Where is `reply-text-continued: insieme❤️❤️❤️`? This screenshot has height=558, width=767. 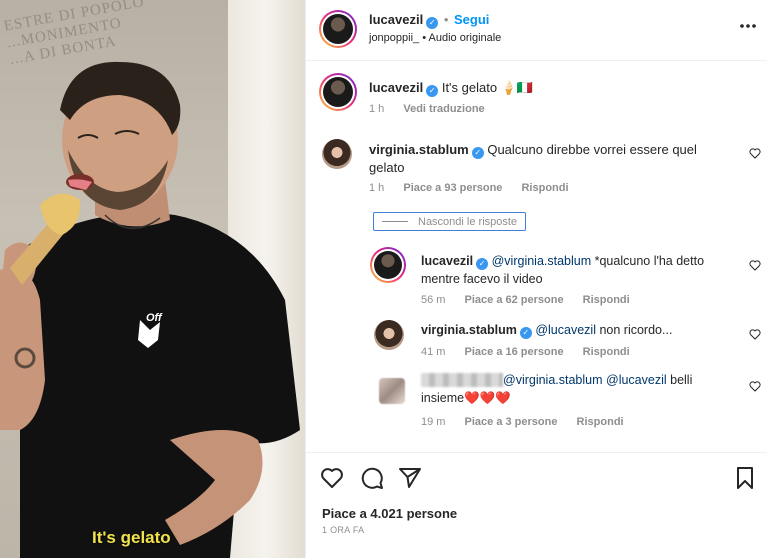
reply-text-continued: insieme❤️❤️❤️ is located at coordinates (466, 398).